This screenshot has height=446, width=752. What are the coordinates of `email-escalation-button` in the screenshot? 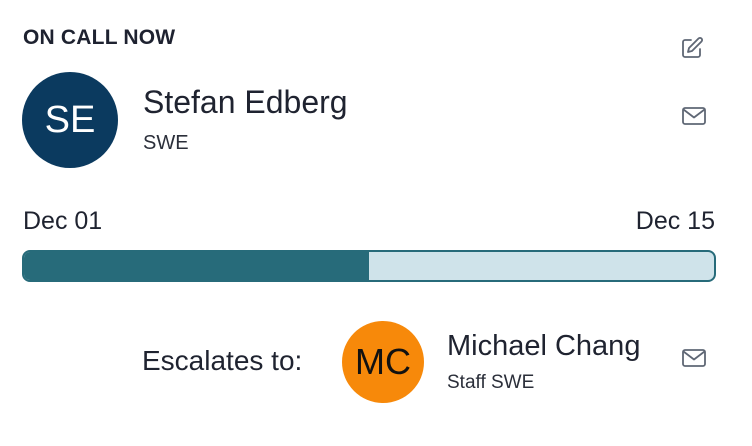 It's located at (694, 358).